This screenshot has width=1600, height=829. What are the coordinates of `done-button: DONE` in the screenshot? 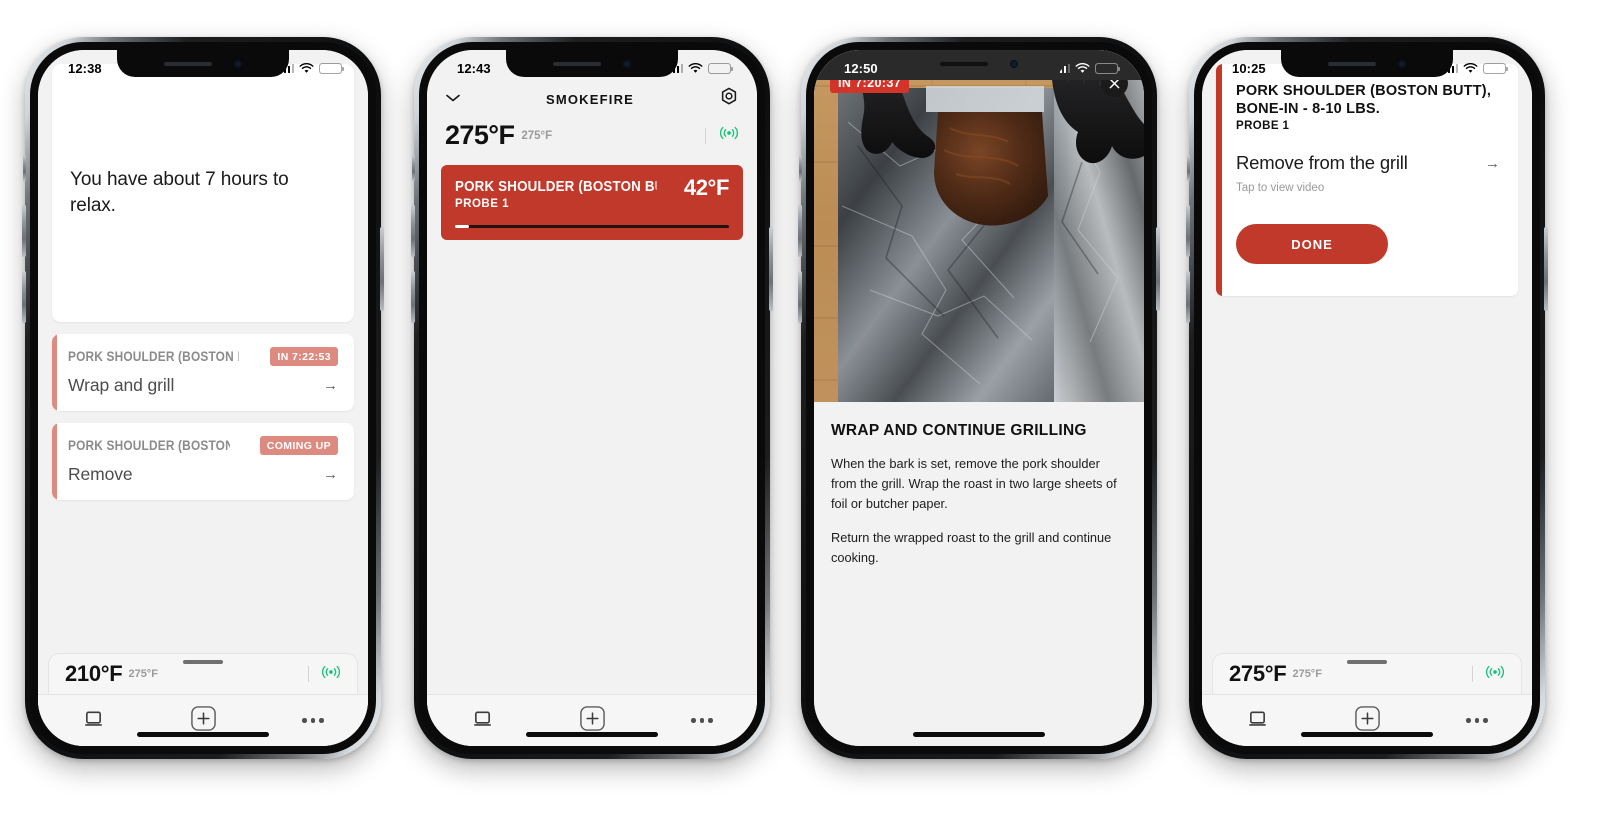 It's located at (1312, 244).